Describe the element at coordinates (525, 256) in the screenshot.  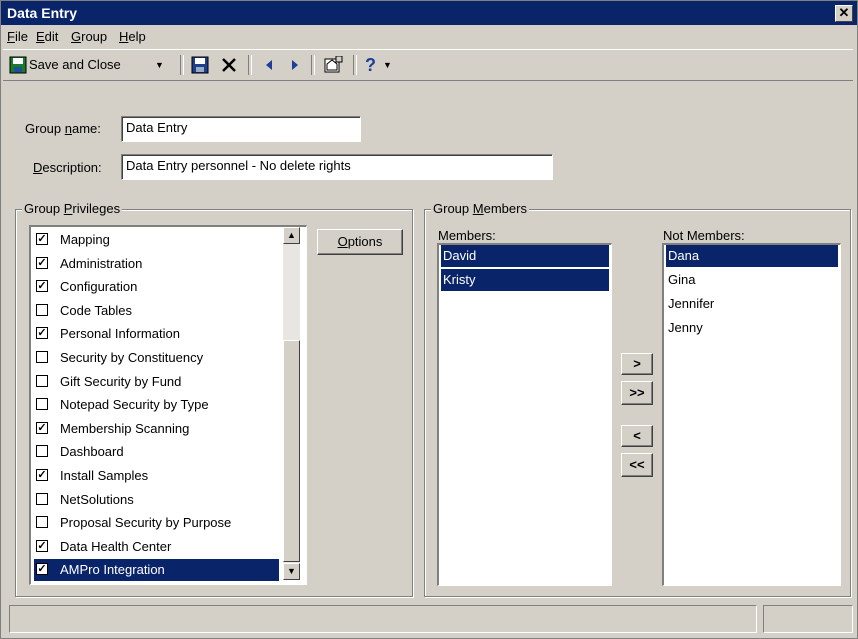
I see `list-item: David` at that location.